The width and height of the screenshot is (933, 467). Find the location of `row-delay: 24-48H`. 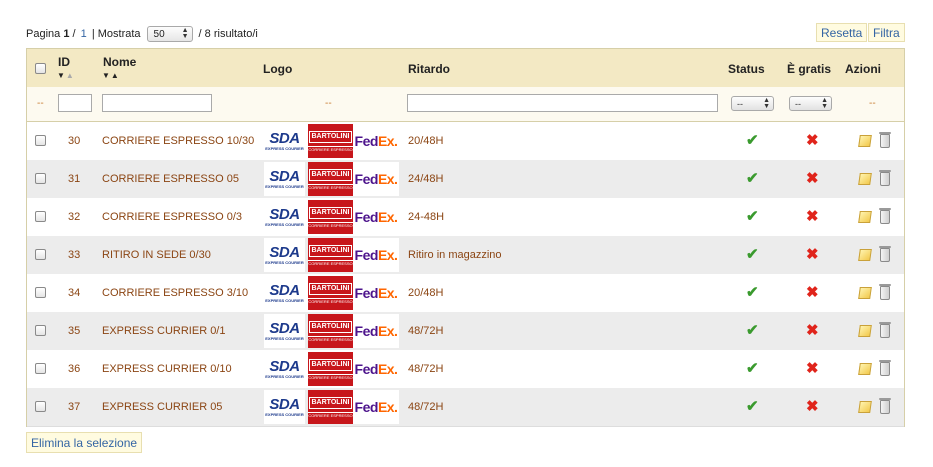

row-delay: 24-48H is located at coordinates (426, 217).